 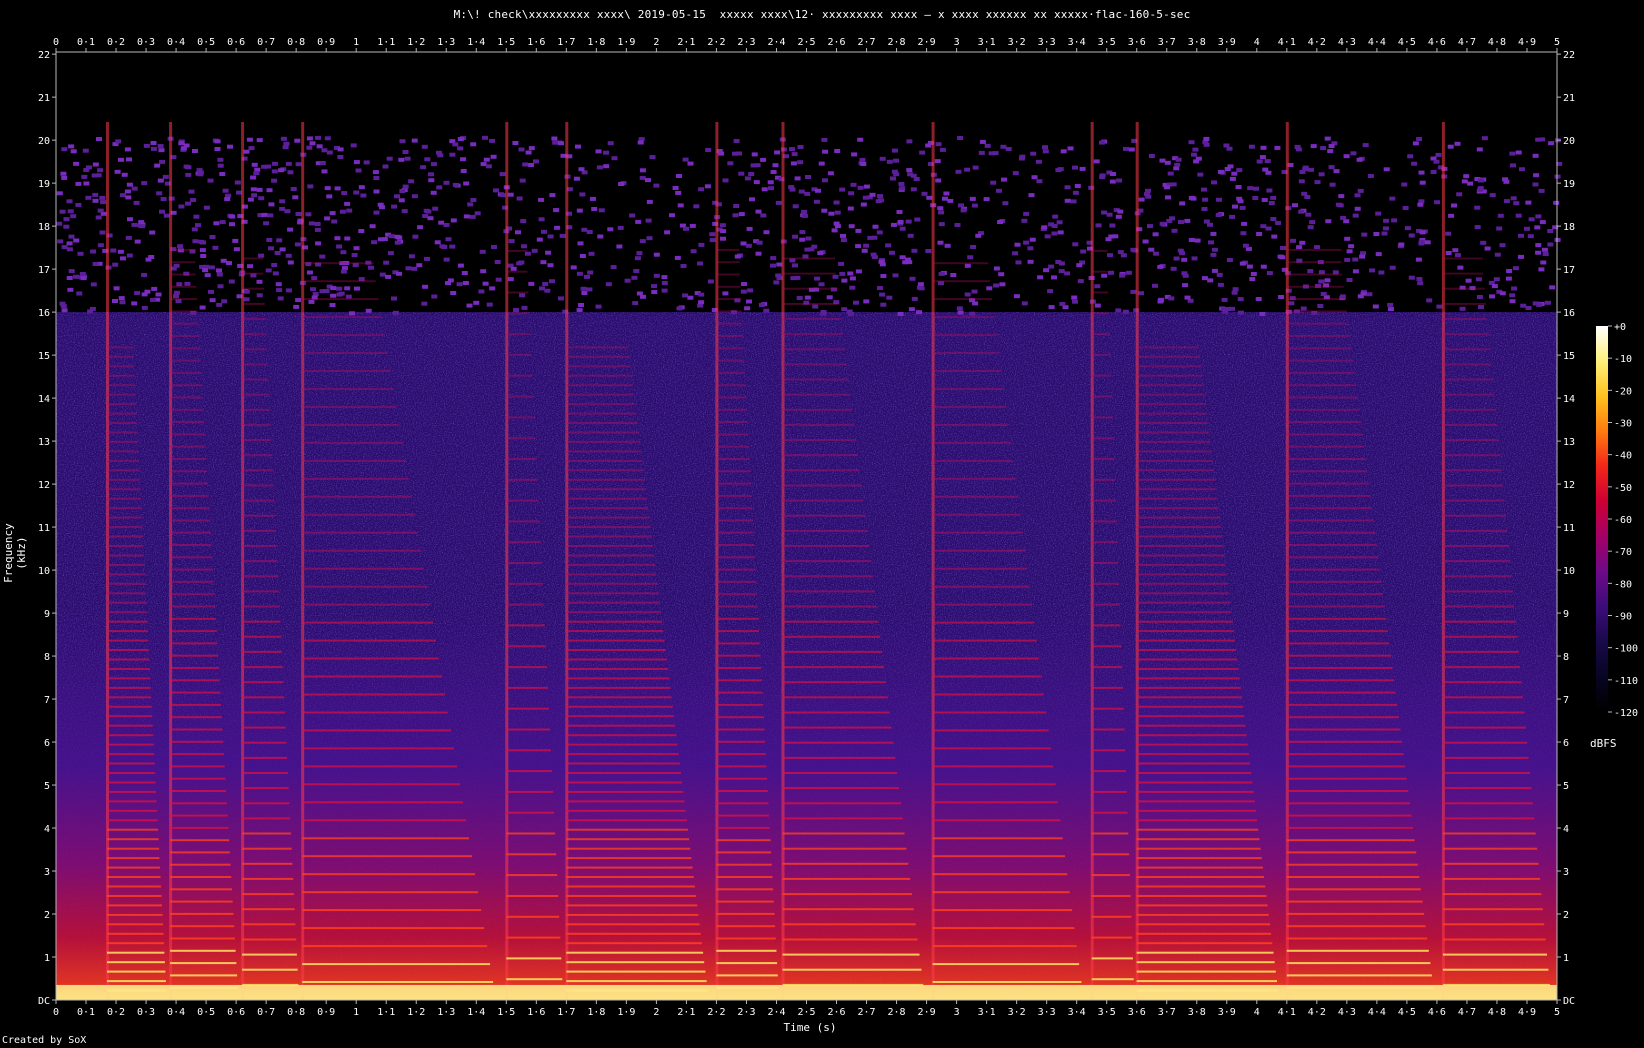 I want to click on x-tick-label-bottom: 4·9, so click(x=1527, y=1012).